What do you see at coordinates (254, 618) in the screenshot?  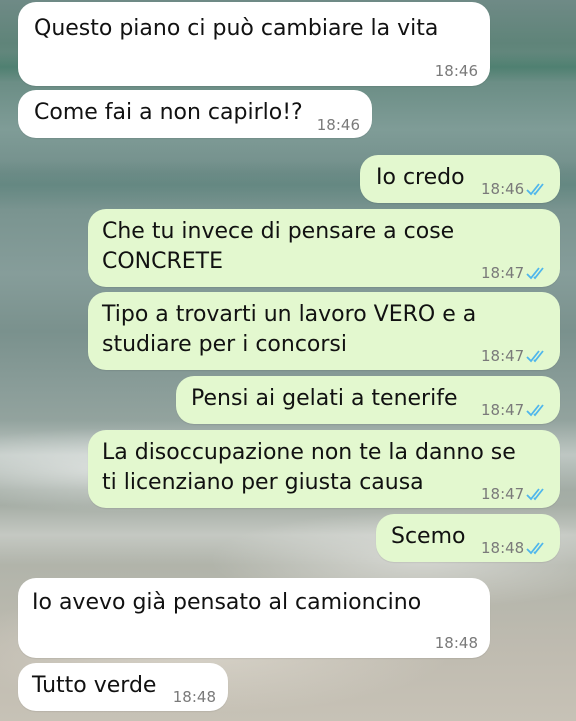 I see `message-bubble-incoming: Io avevo già pensato al camioncino 18:48` at bounding box center [254, 618].